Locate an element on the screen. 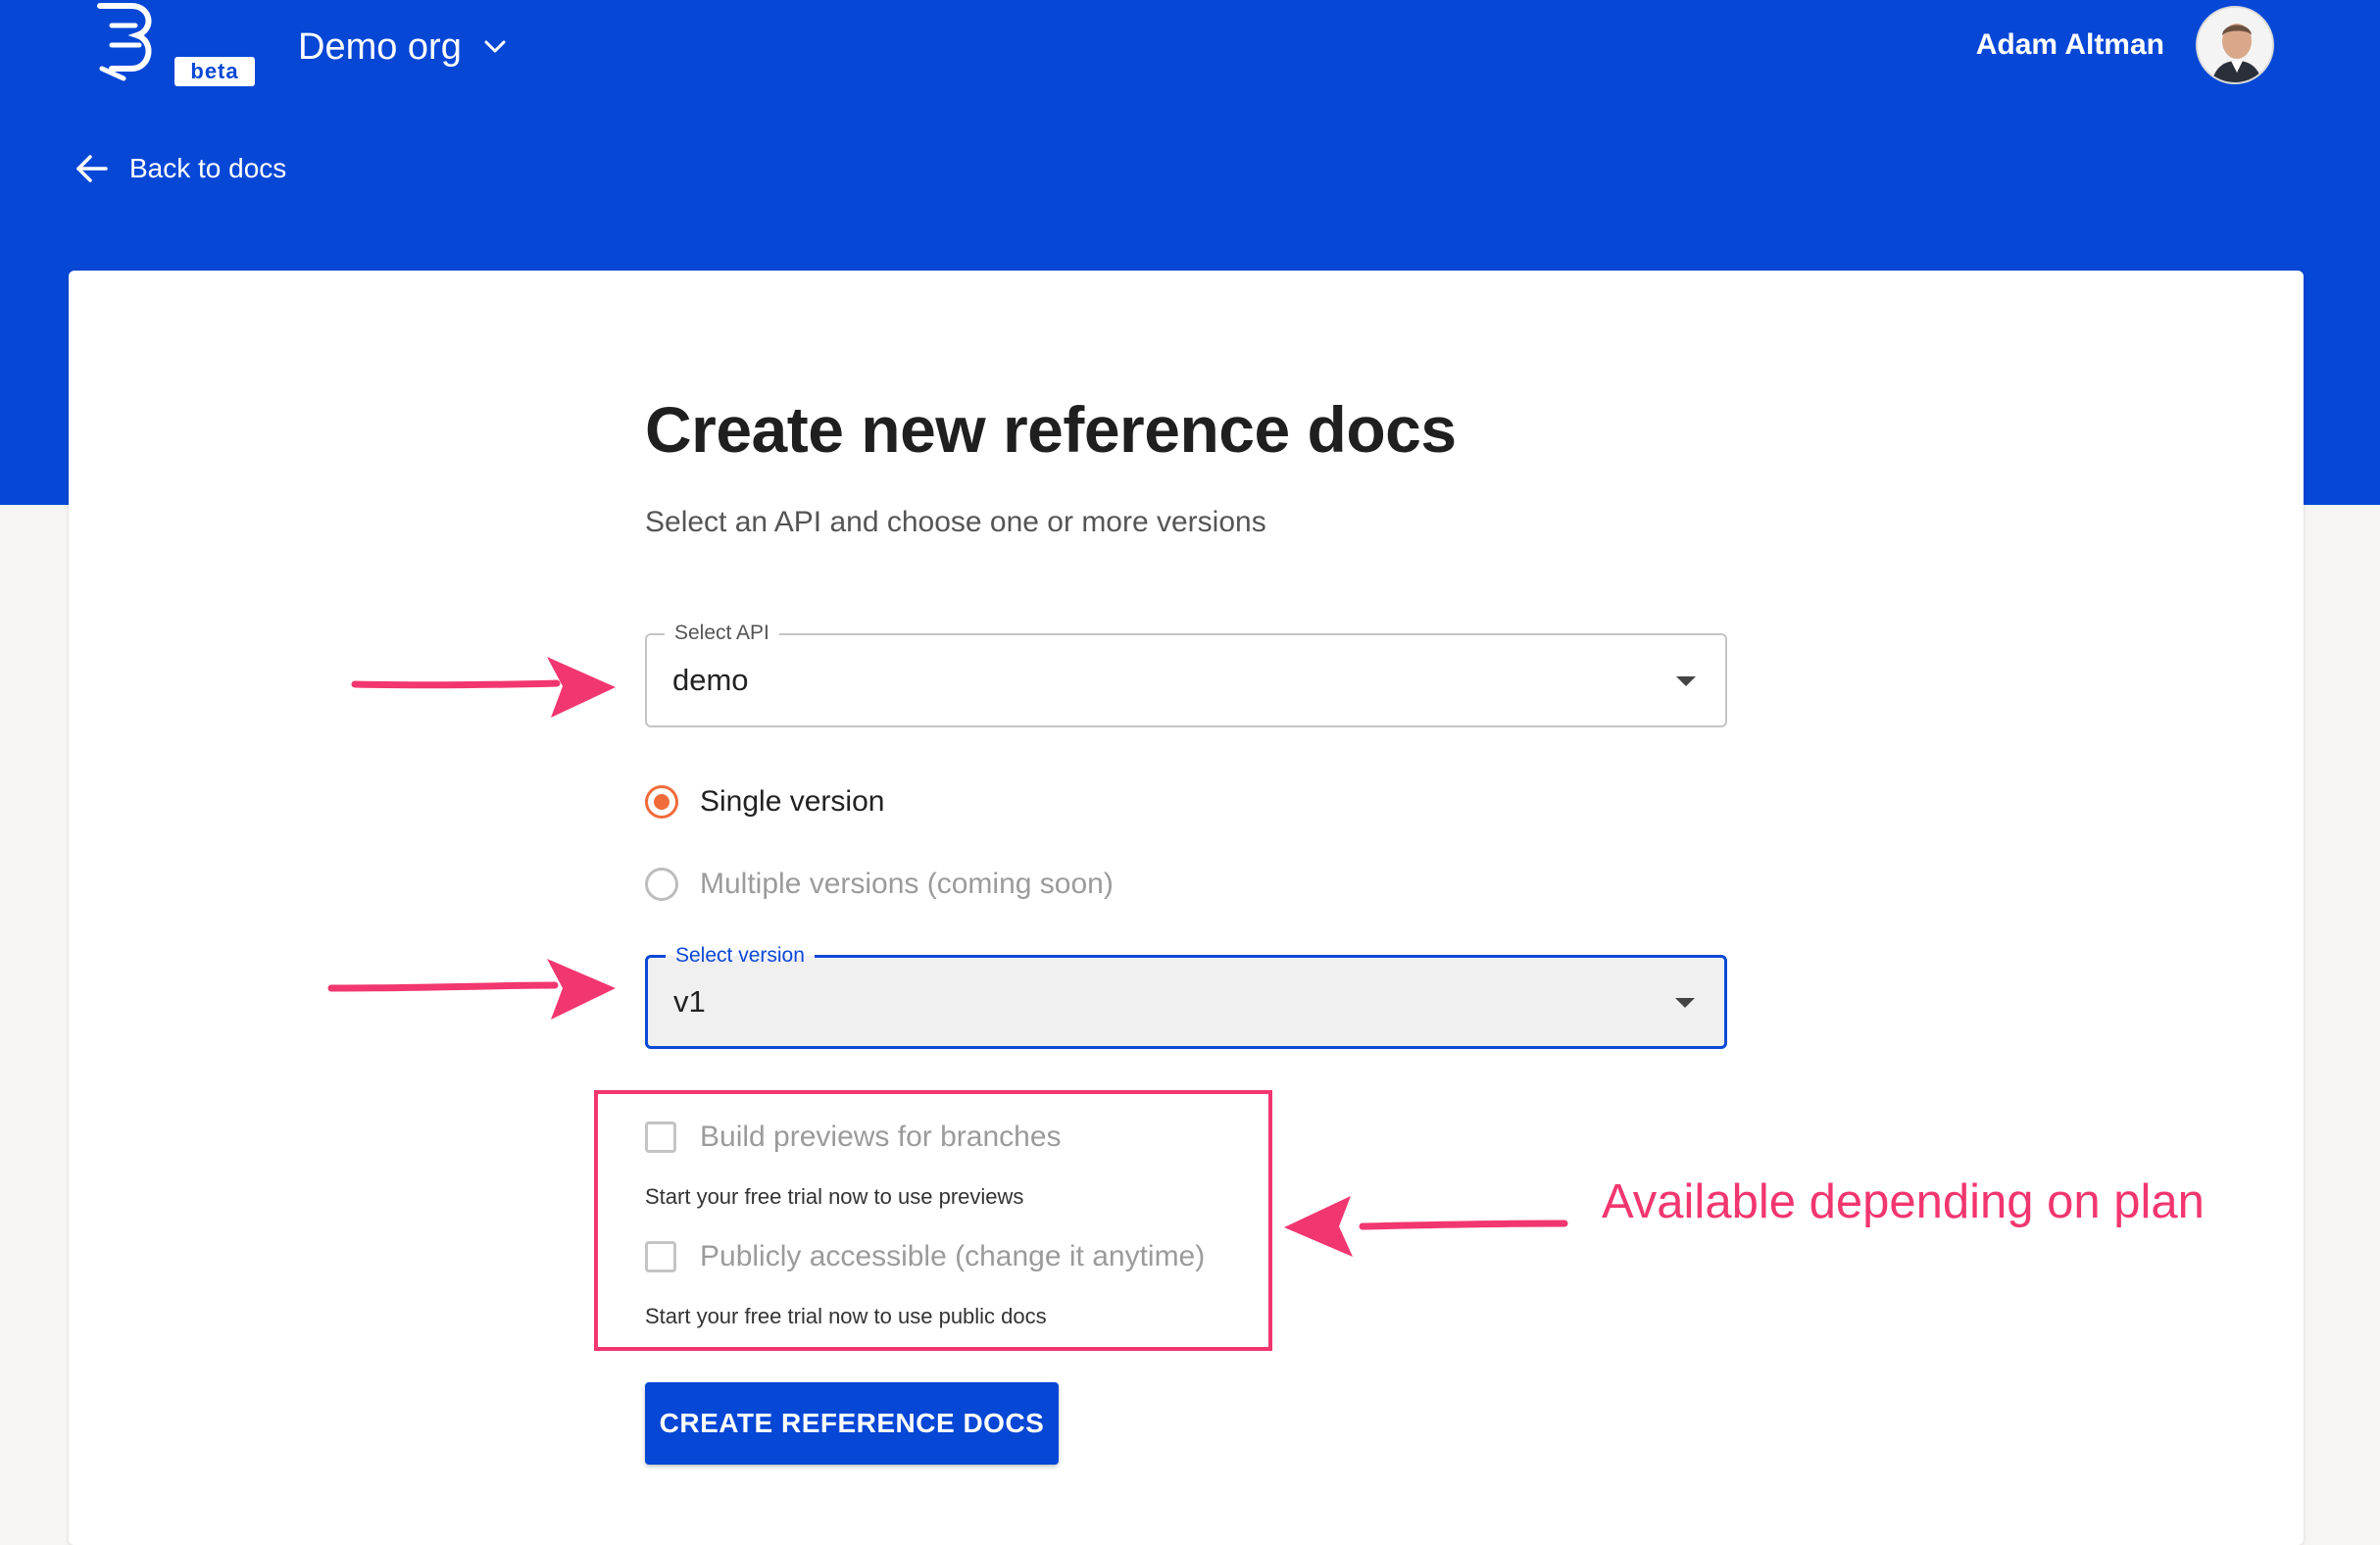 This screenshot has width=2380, height=1545. org-name: Demo org is located at coordinates (380, 47).